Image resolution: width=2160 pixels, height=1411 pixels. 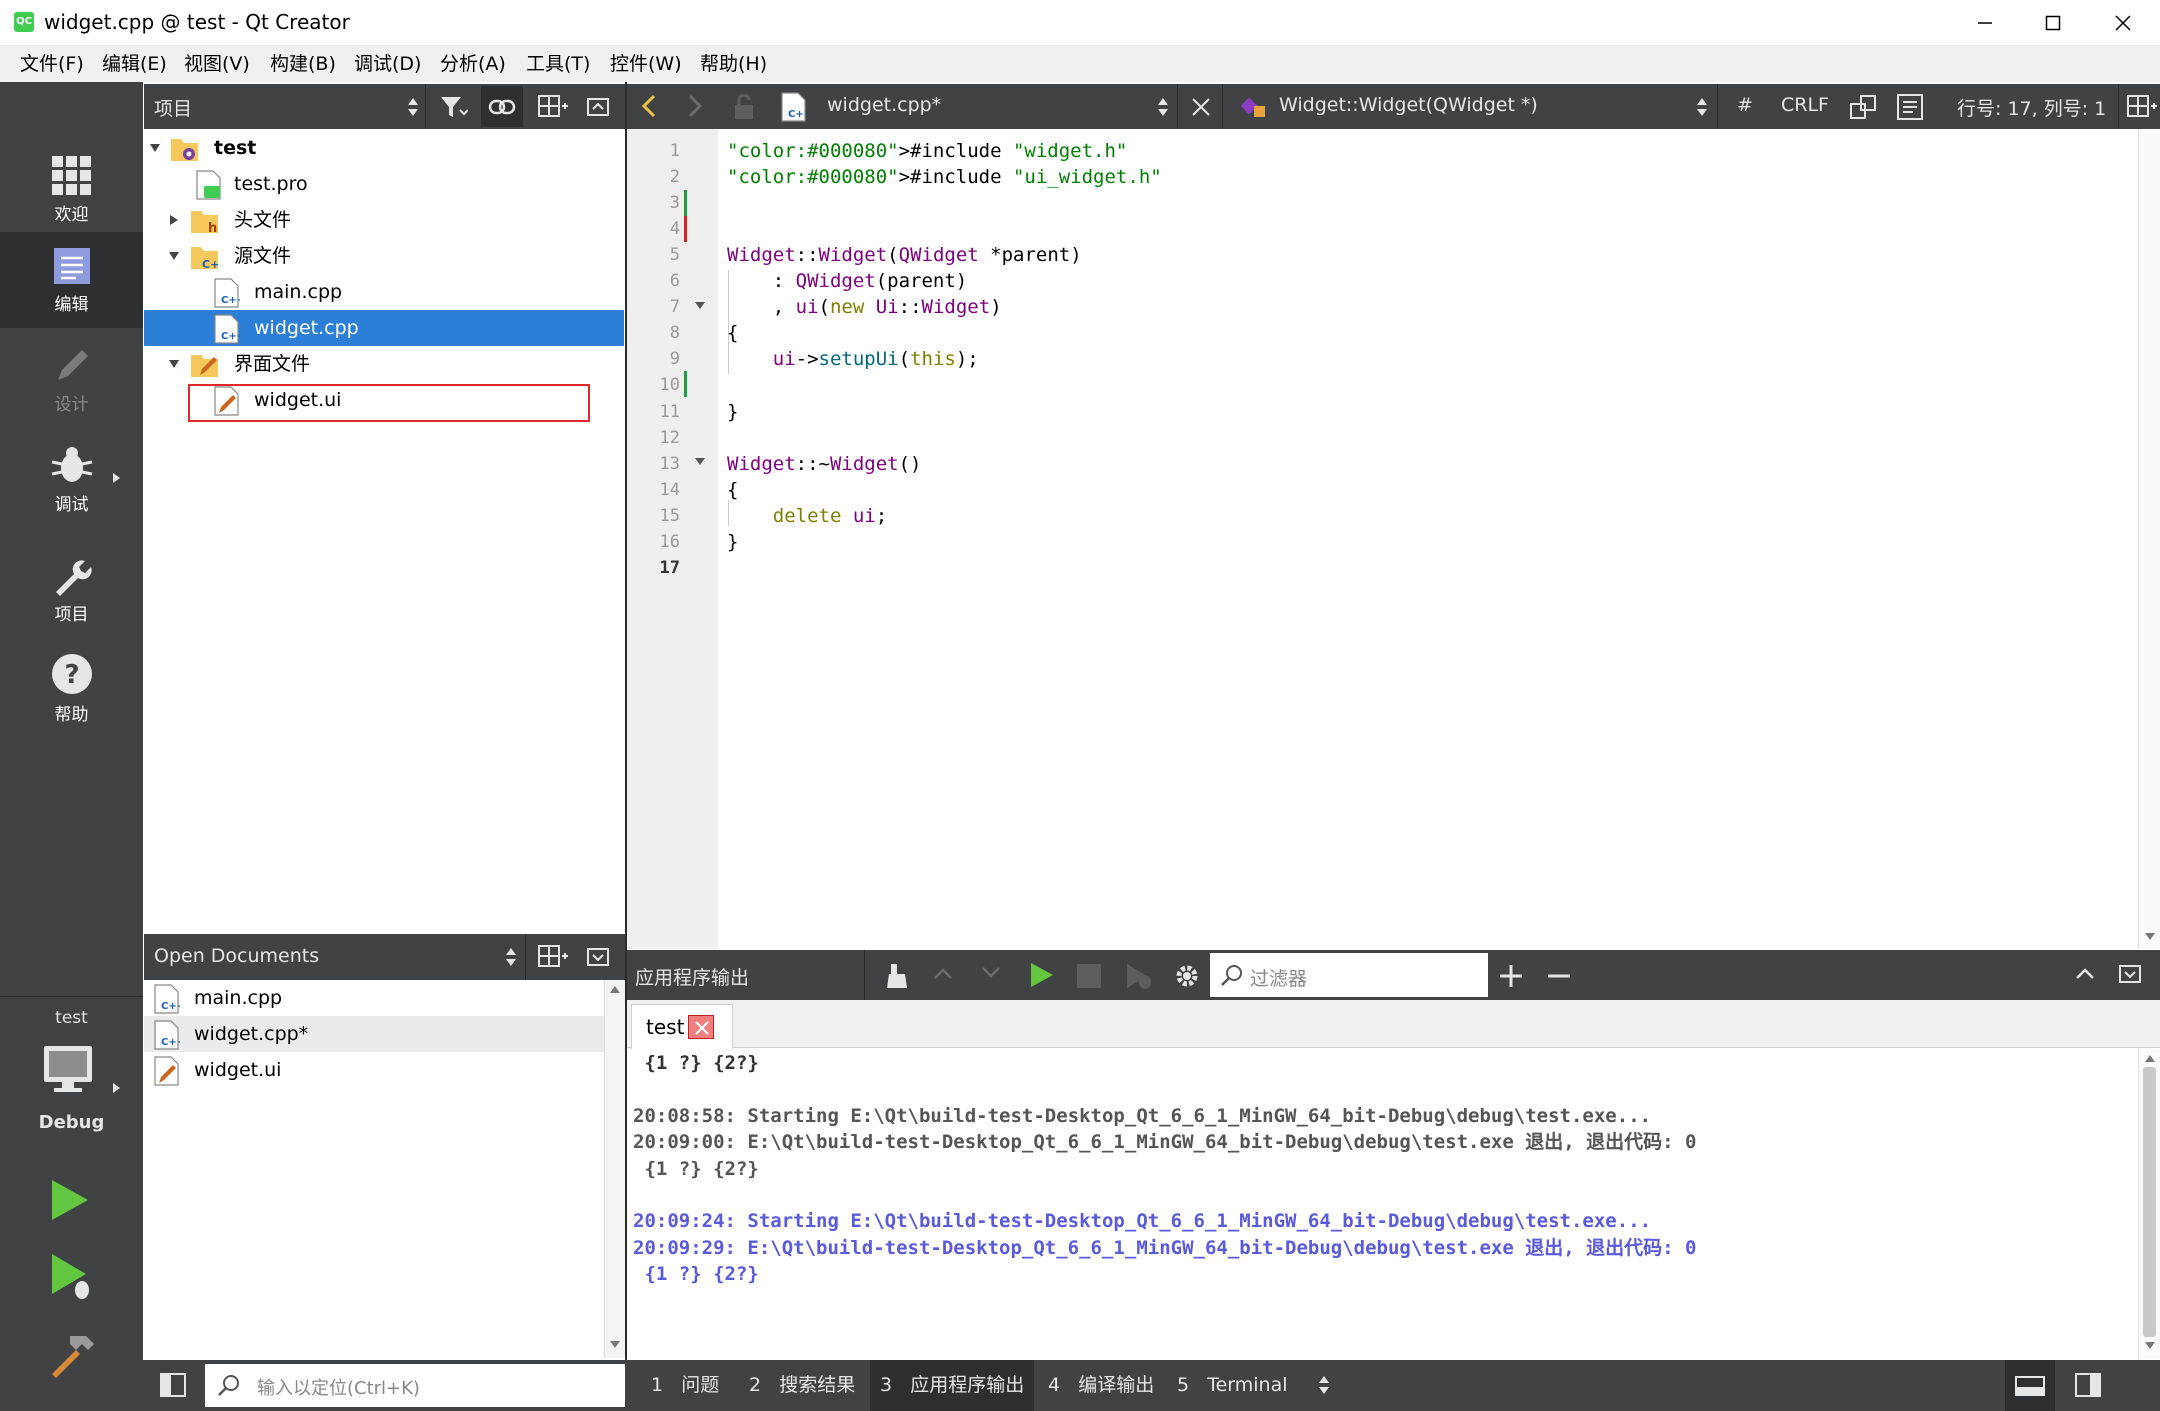 What do you see at coordinates (1511, 976) in the screenshot?
I see `zoom-in-icon` at bounding box center [1511, 976].